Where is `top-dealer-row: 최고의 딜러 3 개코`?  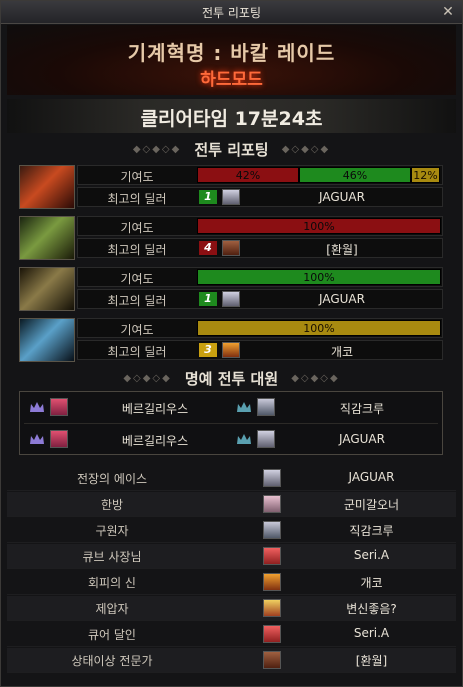 top-dealer-row: 최고의 딜러 3 개코 is located at coordinates (260, 350).